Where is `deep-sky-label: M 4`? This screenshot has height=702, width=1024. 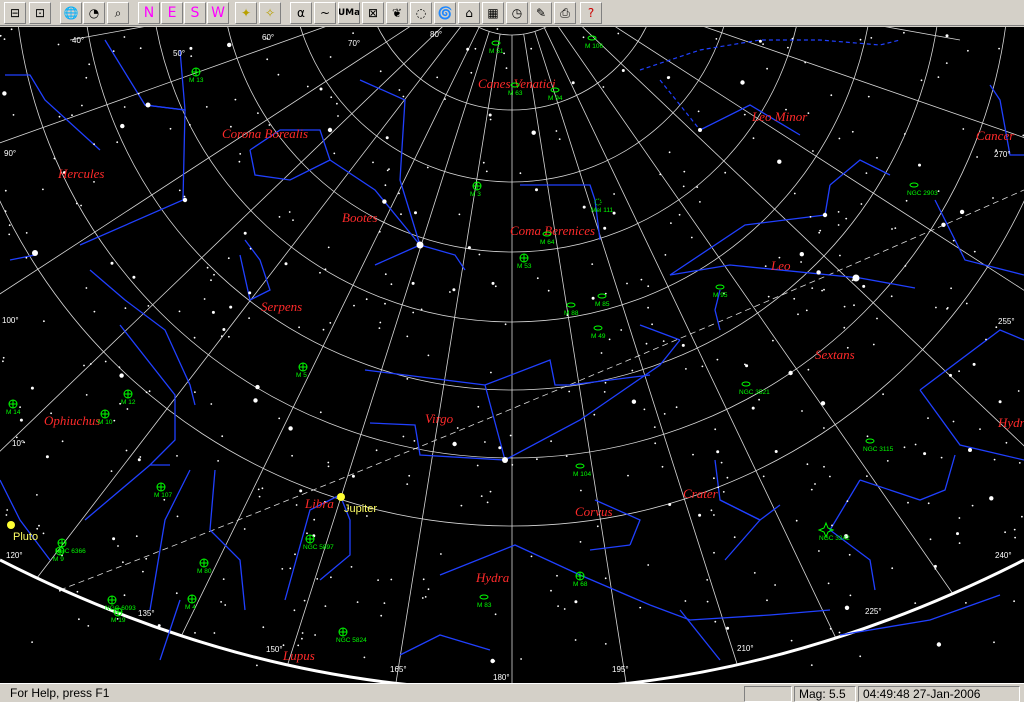 deep-sky-label: M 4 is located at coordinates (190, 607).